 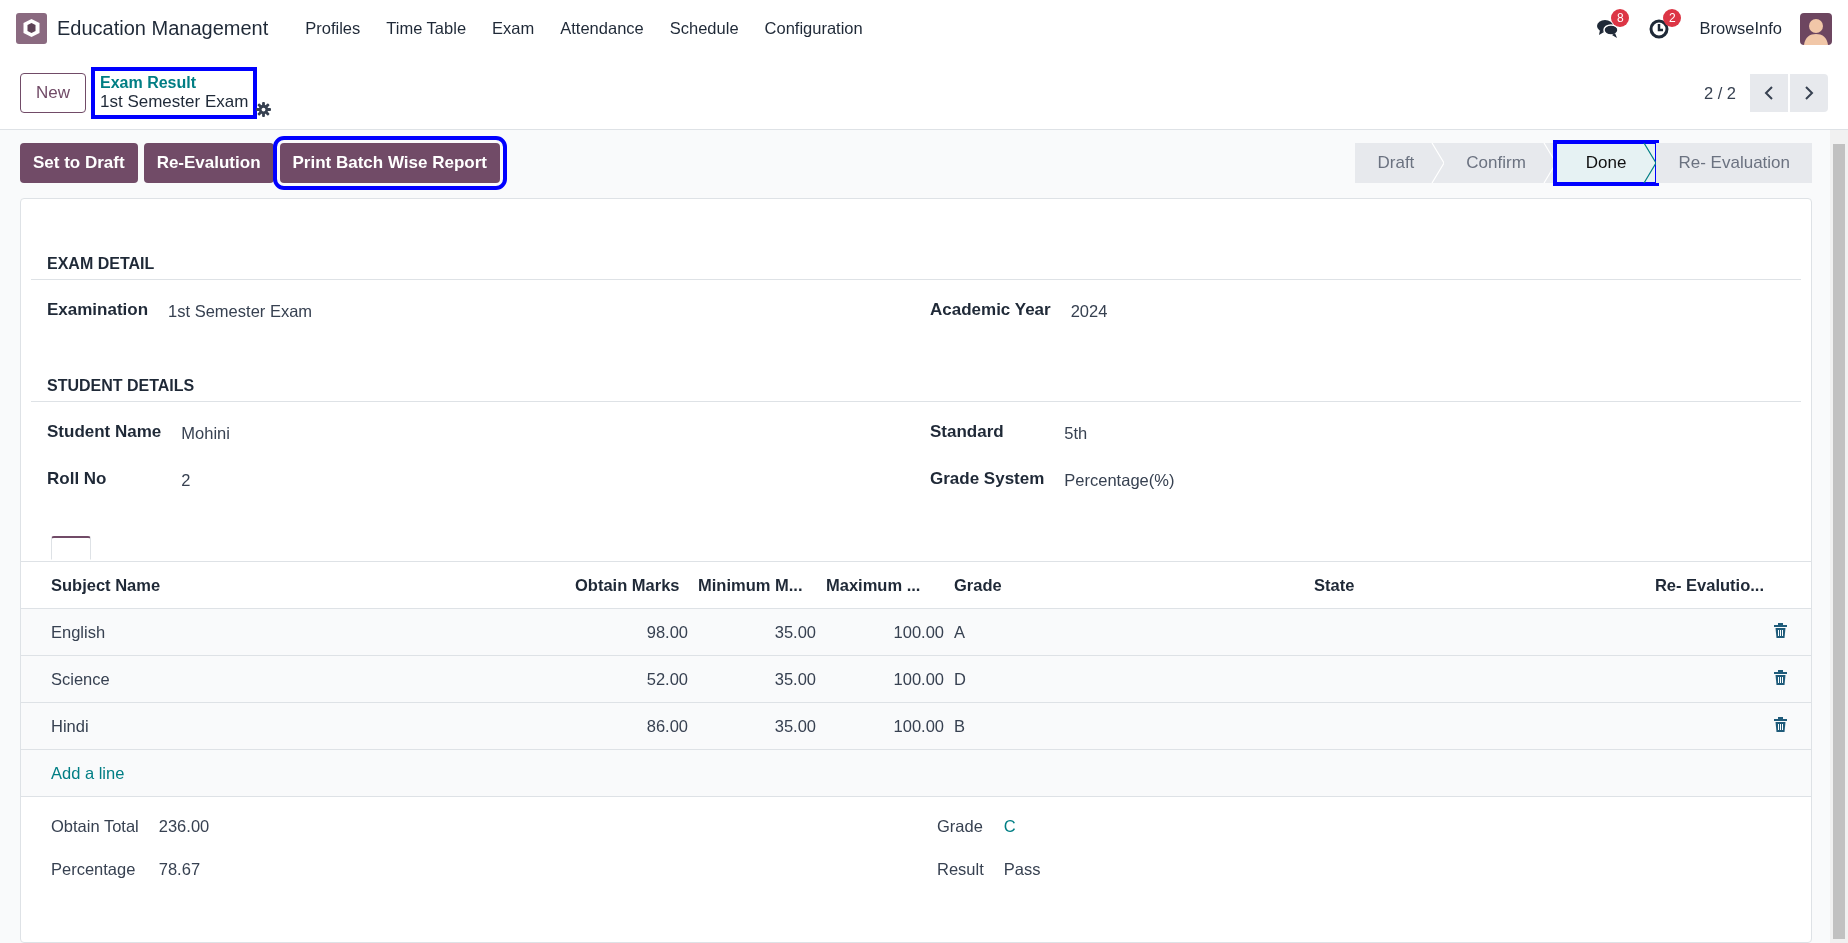 I want to click on notification-badge: 8, so click(x=1620, y=17).